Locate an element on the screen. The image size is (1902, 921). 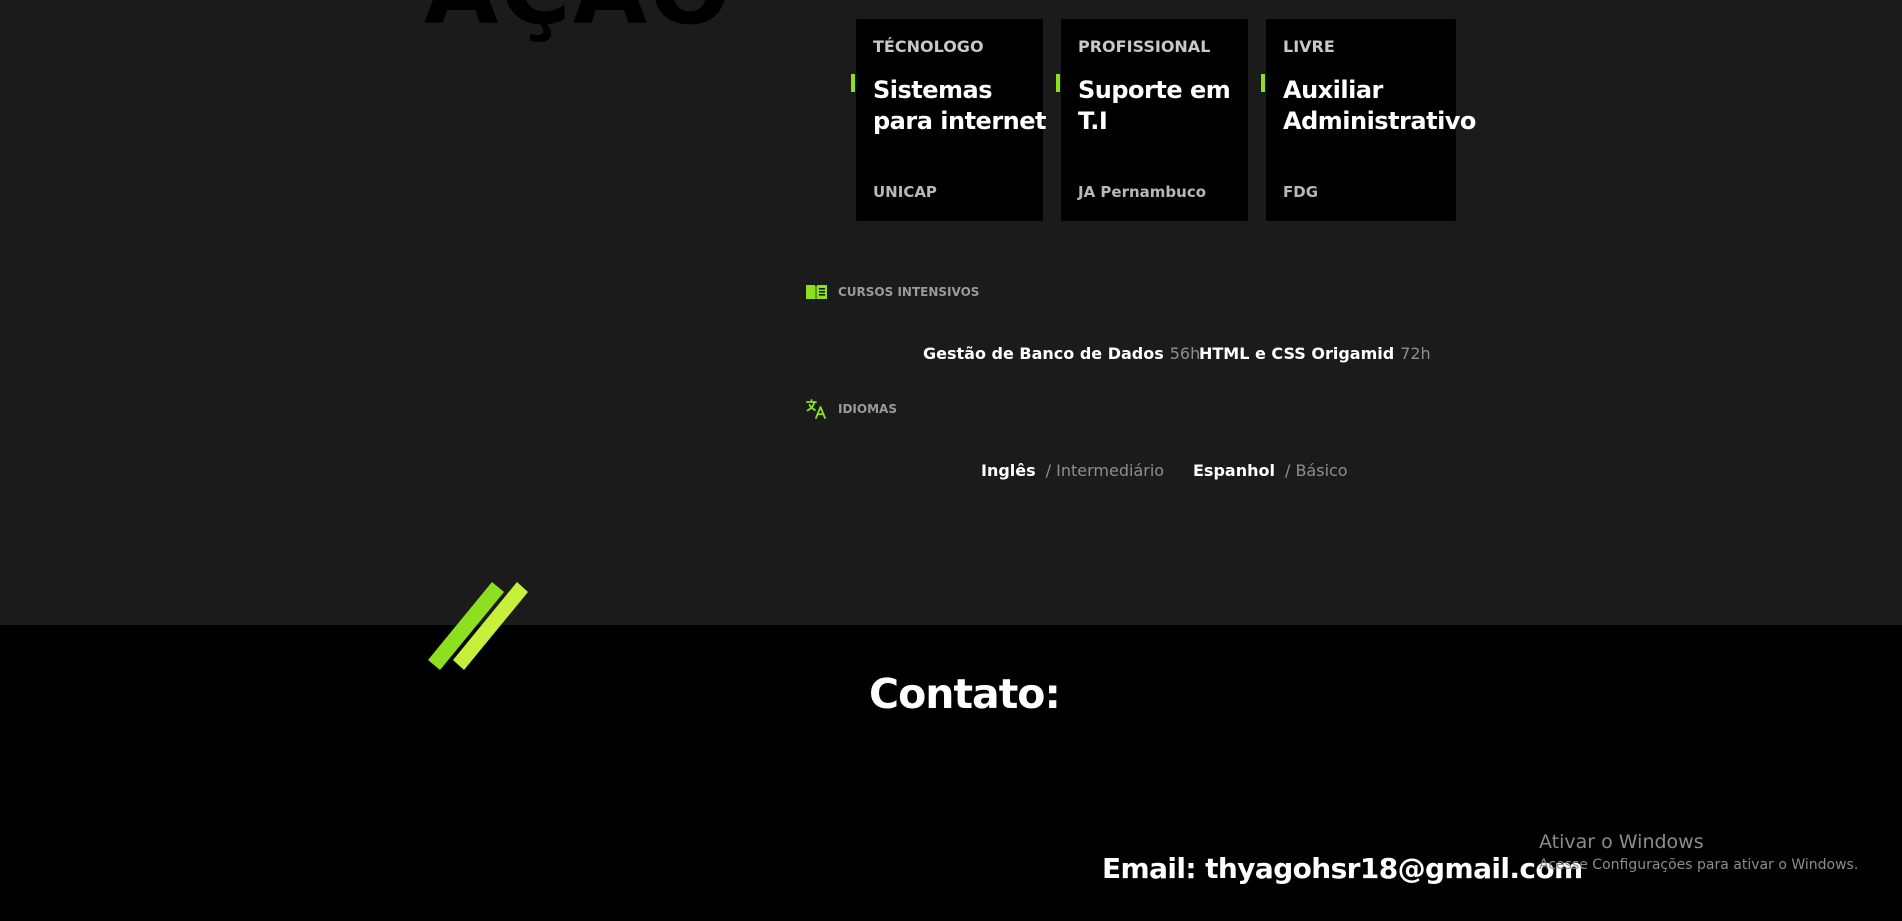
language-item: Espanhol / Básico is located at coordinates (1270, 470).